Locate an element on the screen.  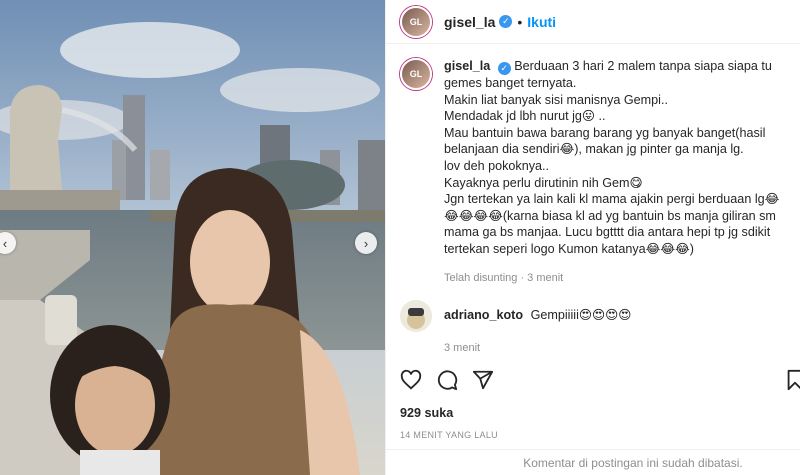
chevron-left-icon: ‹ is located at coordinates (5, 243).